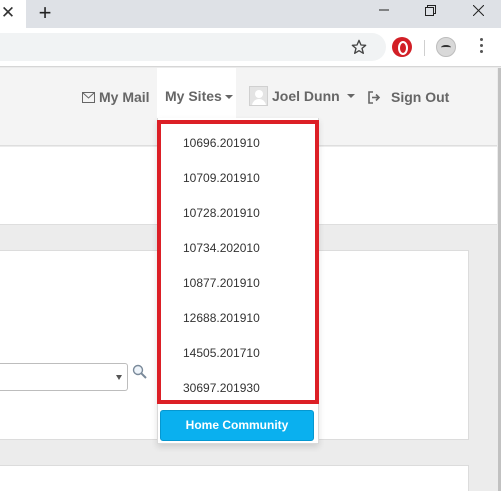 The width and height of the screenshot is (501, 491). What do you see at coordinates (238, 283) in the screenshot?
I see `site-item: 10877.201910` at bounding box center [238, 283].